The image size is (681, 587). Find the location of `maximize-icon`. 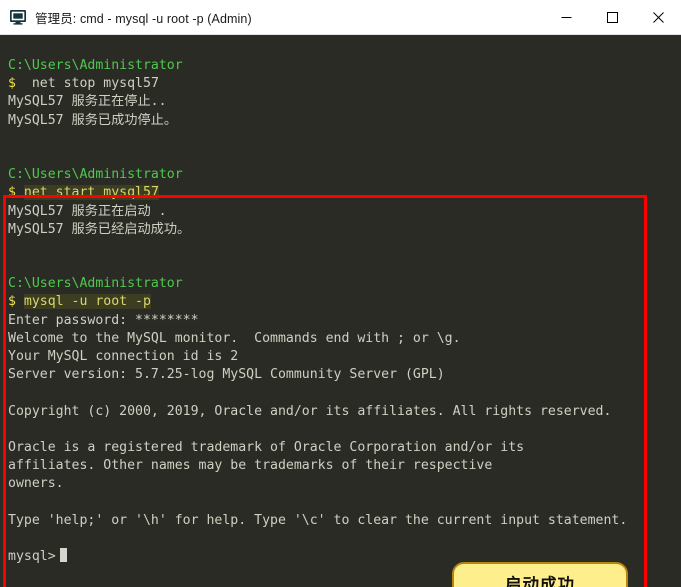

maximize-icon is located at coordinates (612, 17).